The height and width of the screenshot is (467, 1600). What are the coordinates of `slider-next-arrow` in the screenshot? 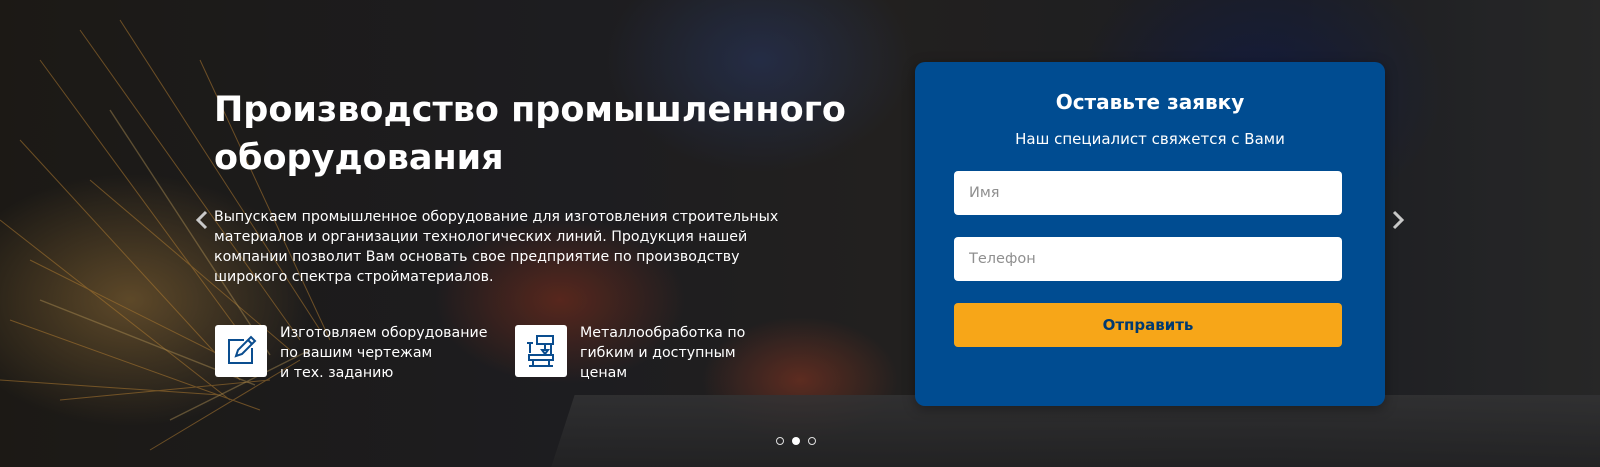 It's located at (1398, 220).